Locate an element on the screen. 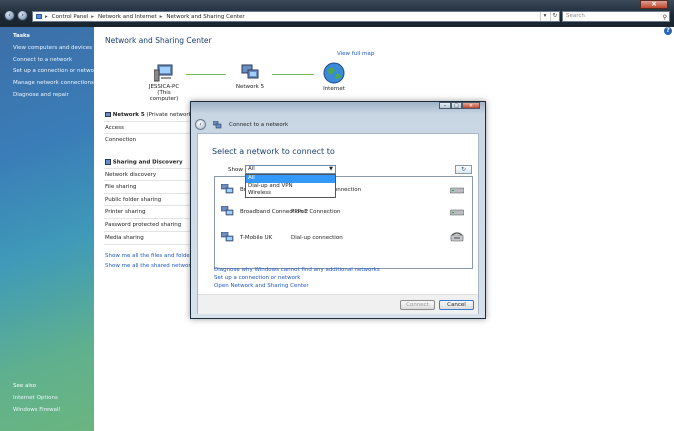  dialog-title: Connect to a network is located at coordinates (259, 125).